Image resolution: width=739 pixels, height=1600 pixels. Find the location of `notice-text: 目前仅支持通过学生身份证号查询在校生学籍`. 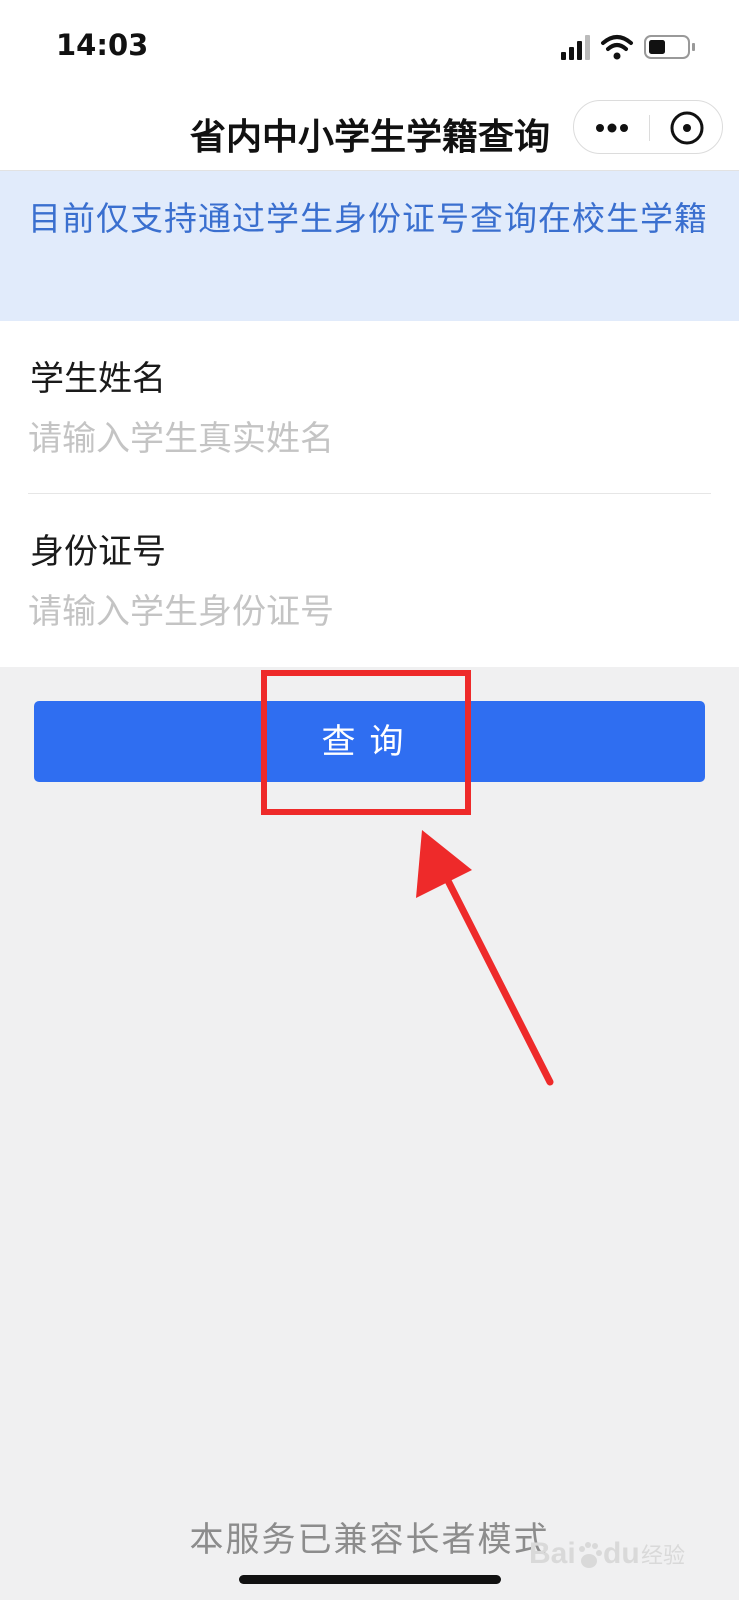

notice-text: 目前仅支持通过学生身份证号查询在校生学籍 is located at coordinates (368, 218).